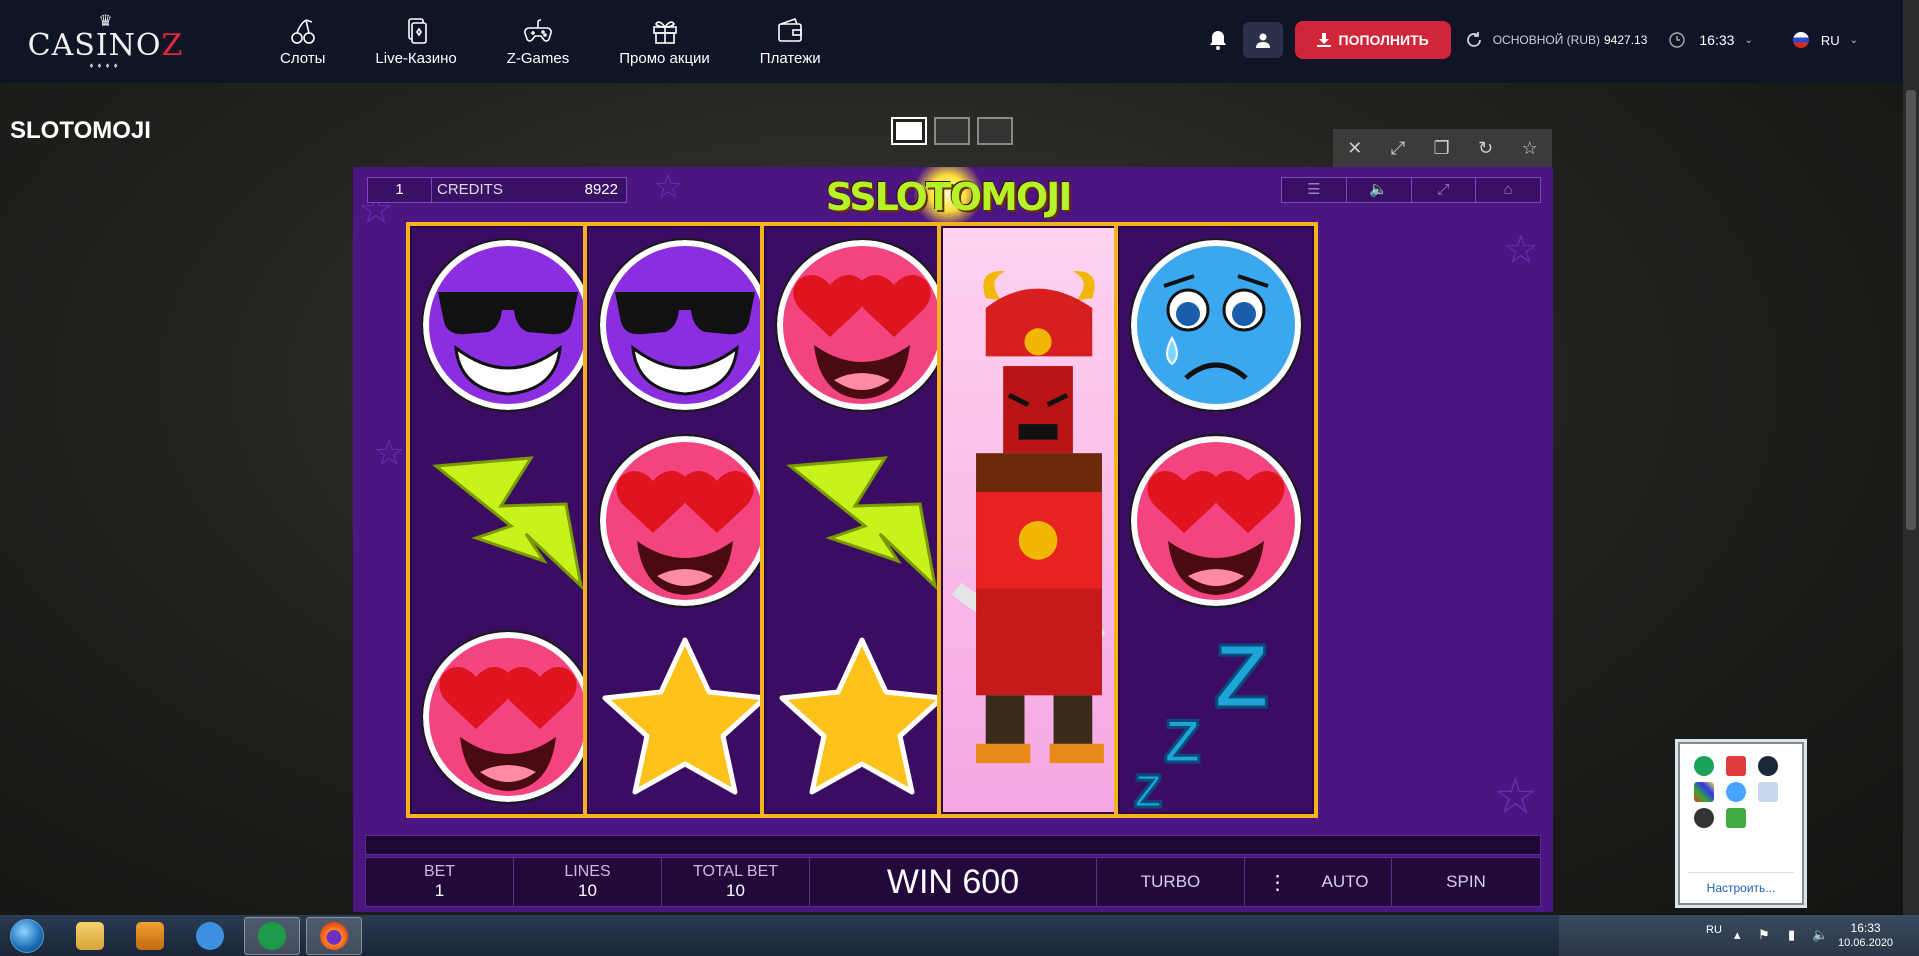  I want to click on cards-icon, so click(417, 31).